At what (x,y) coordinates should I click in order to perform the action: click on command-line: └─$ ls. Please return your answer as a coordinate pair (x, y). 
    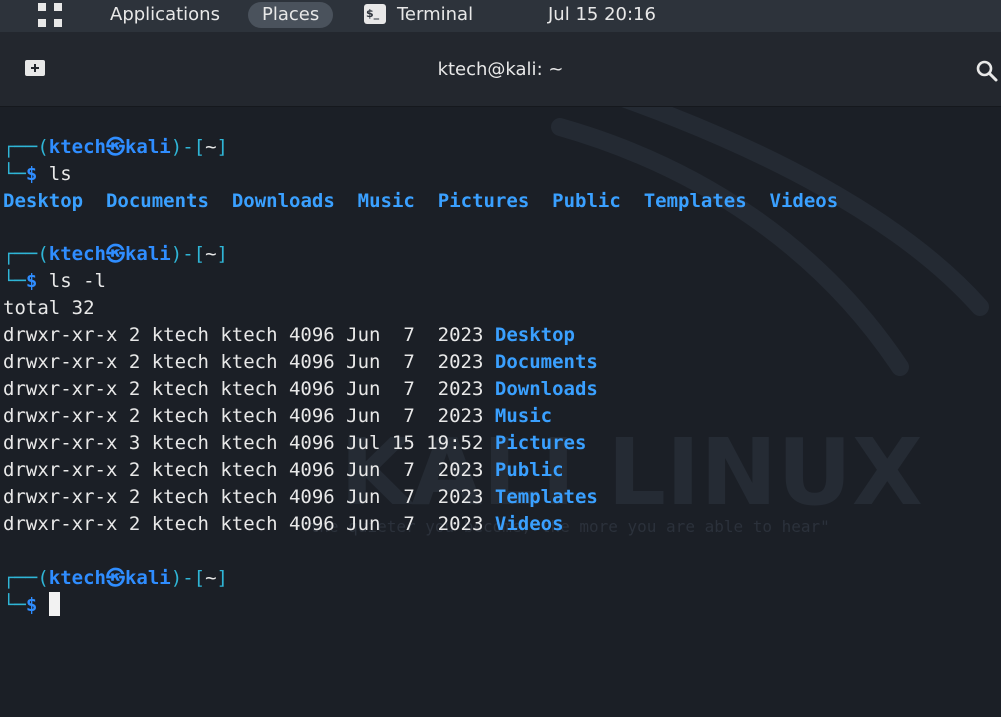
    Looking at the image, I should click on (37, 174).